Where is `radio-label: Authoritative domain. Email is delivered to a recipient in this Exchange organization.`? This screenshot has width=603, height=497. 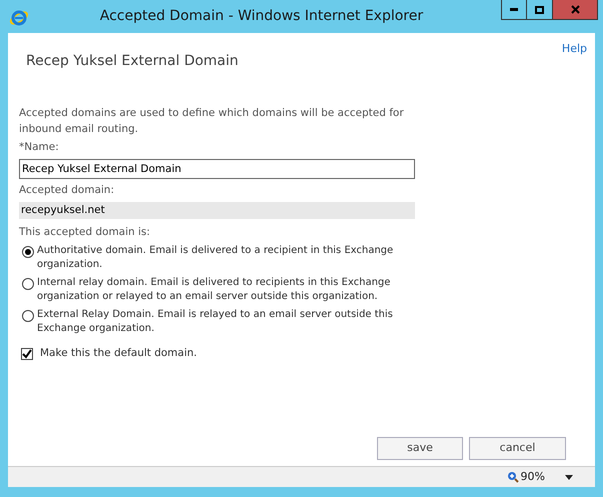
radio-label: Authoritative domain. Email is delivered to a recipient in this Exchange organization. is located at coordinates (215, 258).